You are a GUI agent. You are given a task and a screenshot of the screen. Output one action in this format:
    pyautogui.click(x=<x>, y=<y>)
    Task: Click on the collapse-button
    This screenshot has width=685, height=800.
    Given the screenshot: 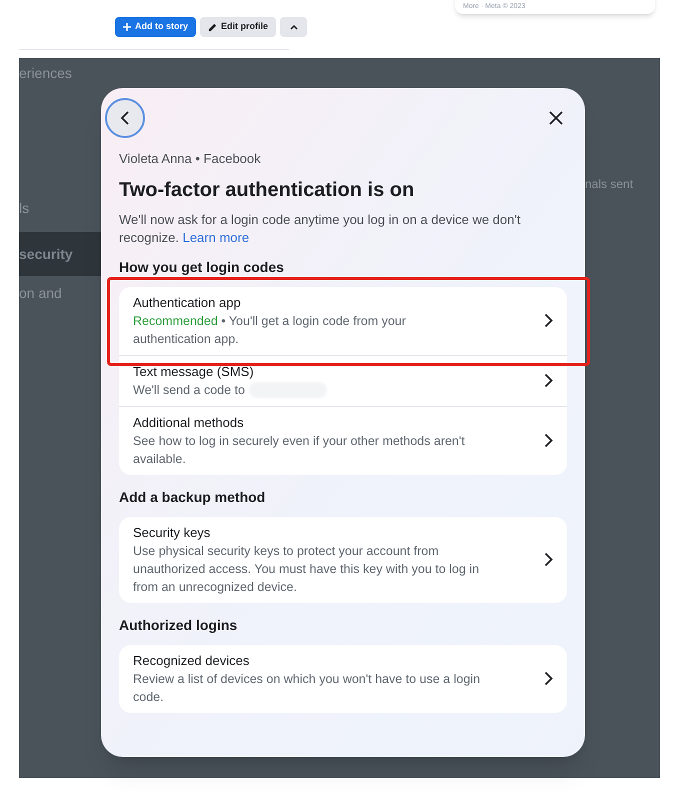 What is the action you would take?
    pyautogui.click(x=293, y=27)
    